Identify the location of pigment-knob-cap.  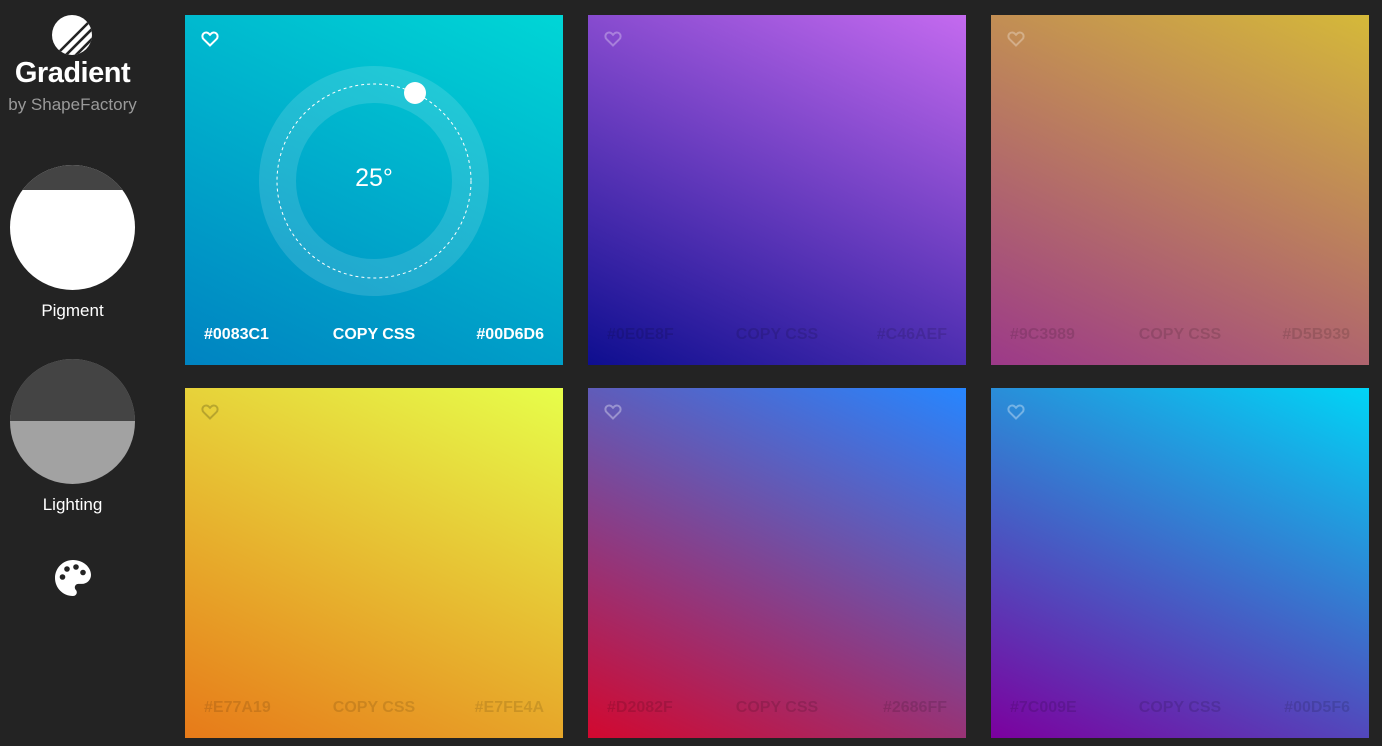
(72, 177).